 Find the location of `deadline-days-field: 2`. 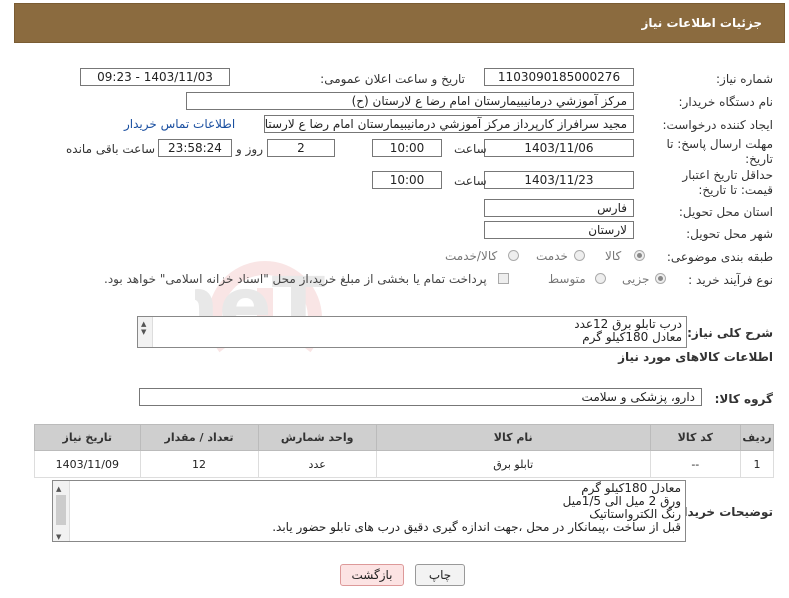

deadline-days-field: 2 is located at coordinates (301, 148).